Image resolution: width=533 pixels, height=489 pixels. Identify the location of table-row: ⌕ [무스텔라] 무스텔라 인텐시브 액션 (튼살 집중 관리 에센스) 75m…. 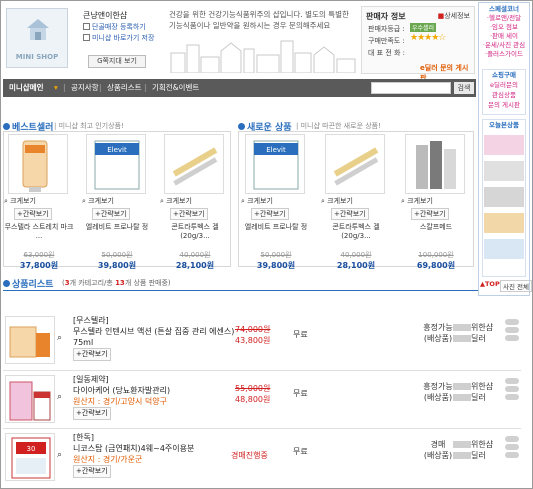
(262, 343).